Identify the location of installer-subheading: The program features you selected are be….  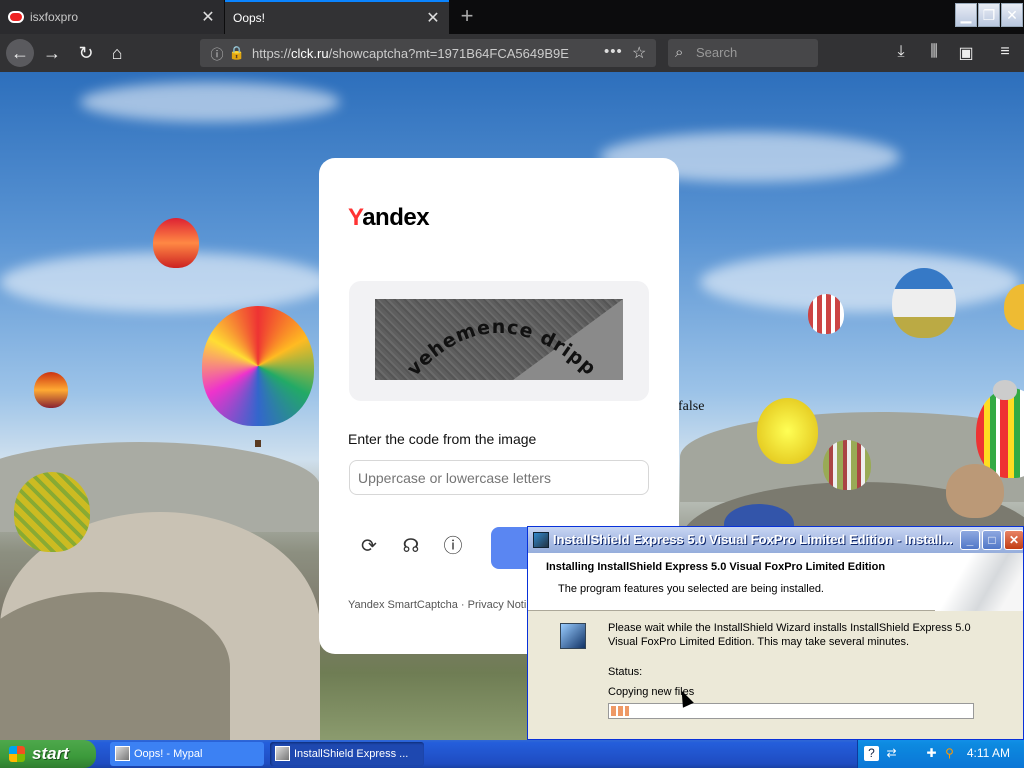
(691, 589).